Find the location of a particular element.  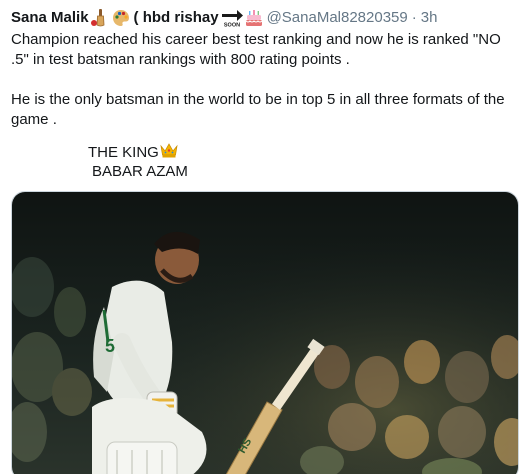

birthday-cake-icon is located at coordinates (253, 18).